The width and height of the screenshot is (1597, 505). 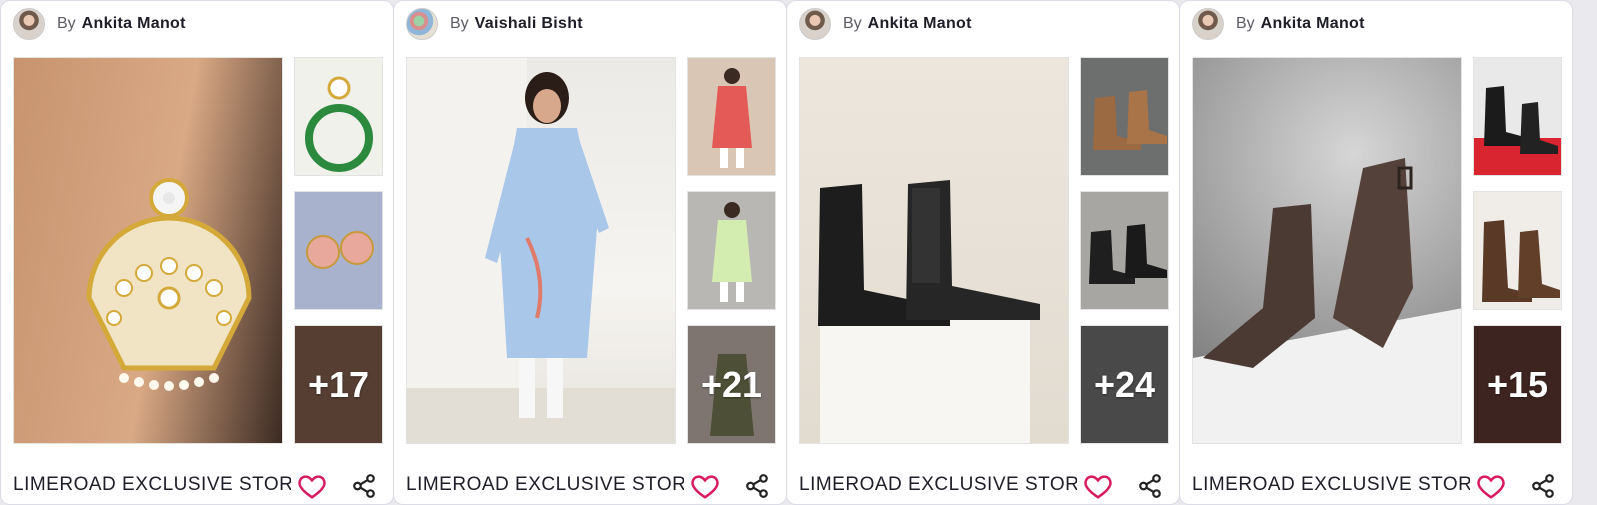 I want to click on more-images-count: +15, so click(x=1517, y=384).